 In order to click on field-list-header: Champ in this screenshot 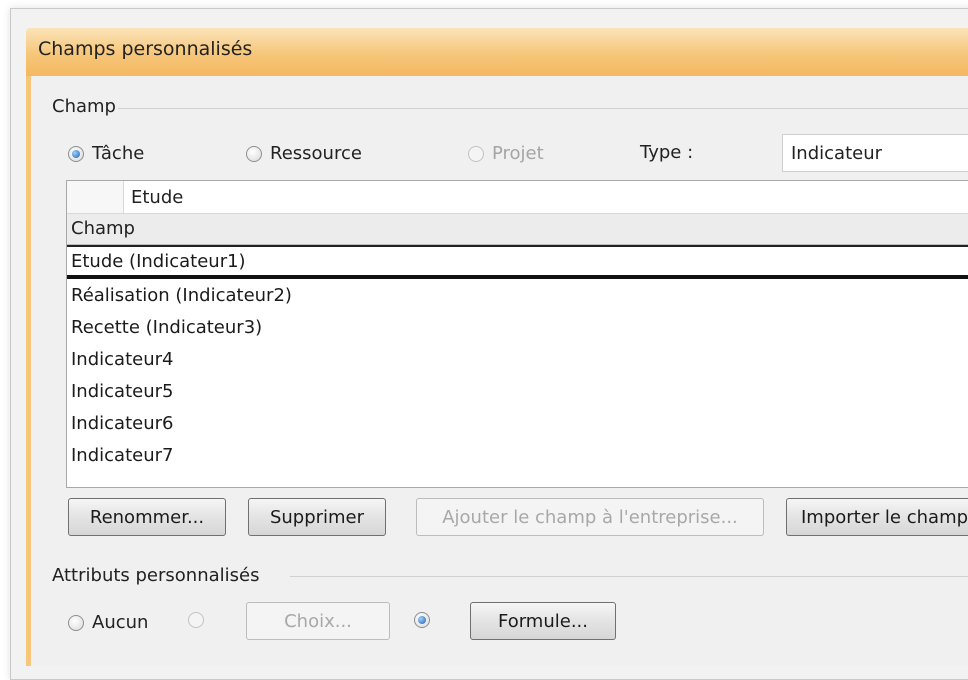, I will do `click(517, 229)`.